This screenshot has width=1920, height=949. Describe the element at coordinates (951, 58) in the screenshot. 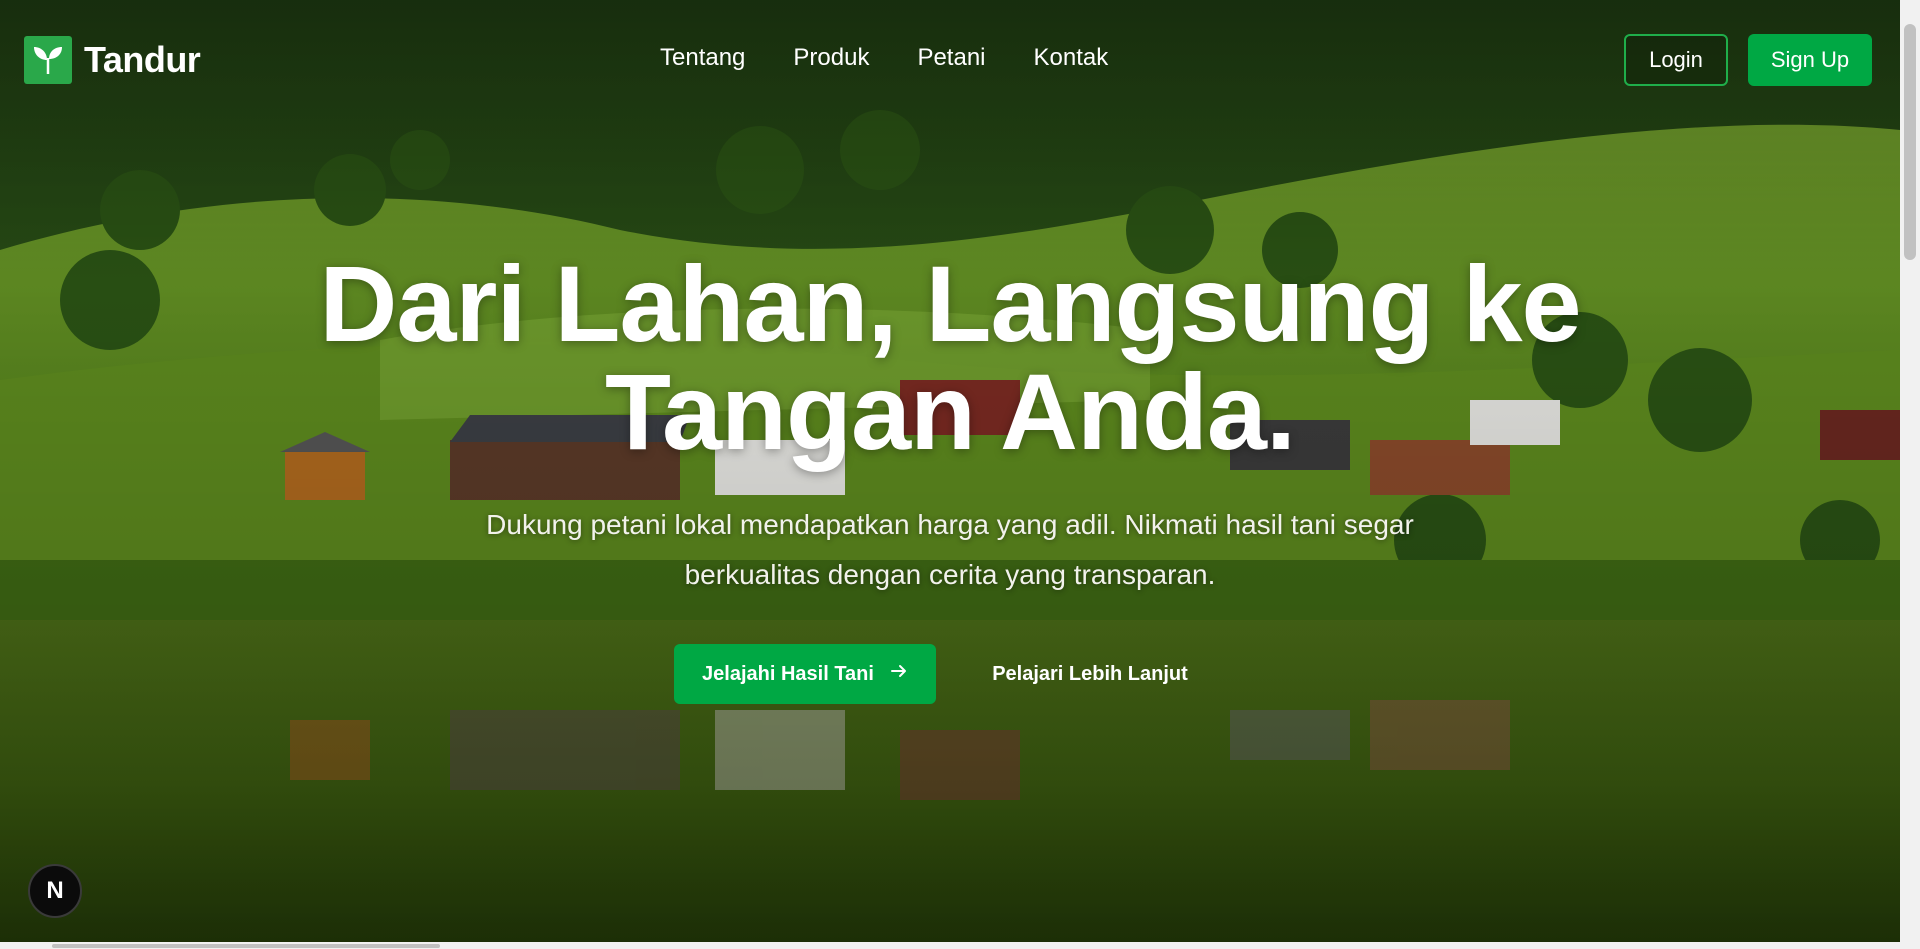

I see `nav-link-petani: Petani` at that location.